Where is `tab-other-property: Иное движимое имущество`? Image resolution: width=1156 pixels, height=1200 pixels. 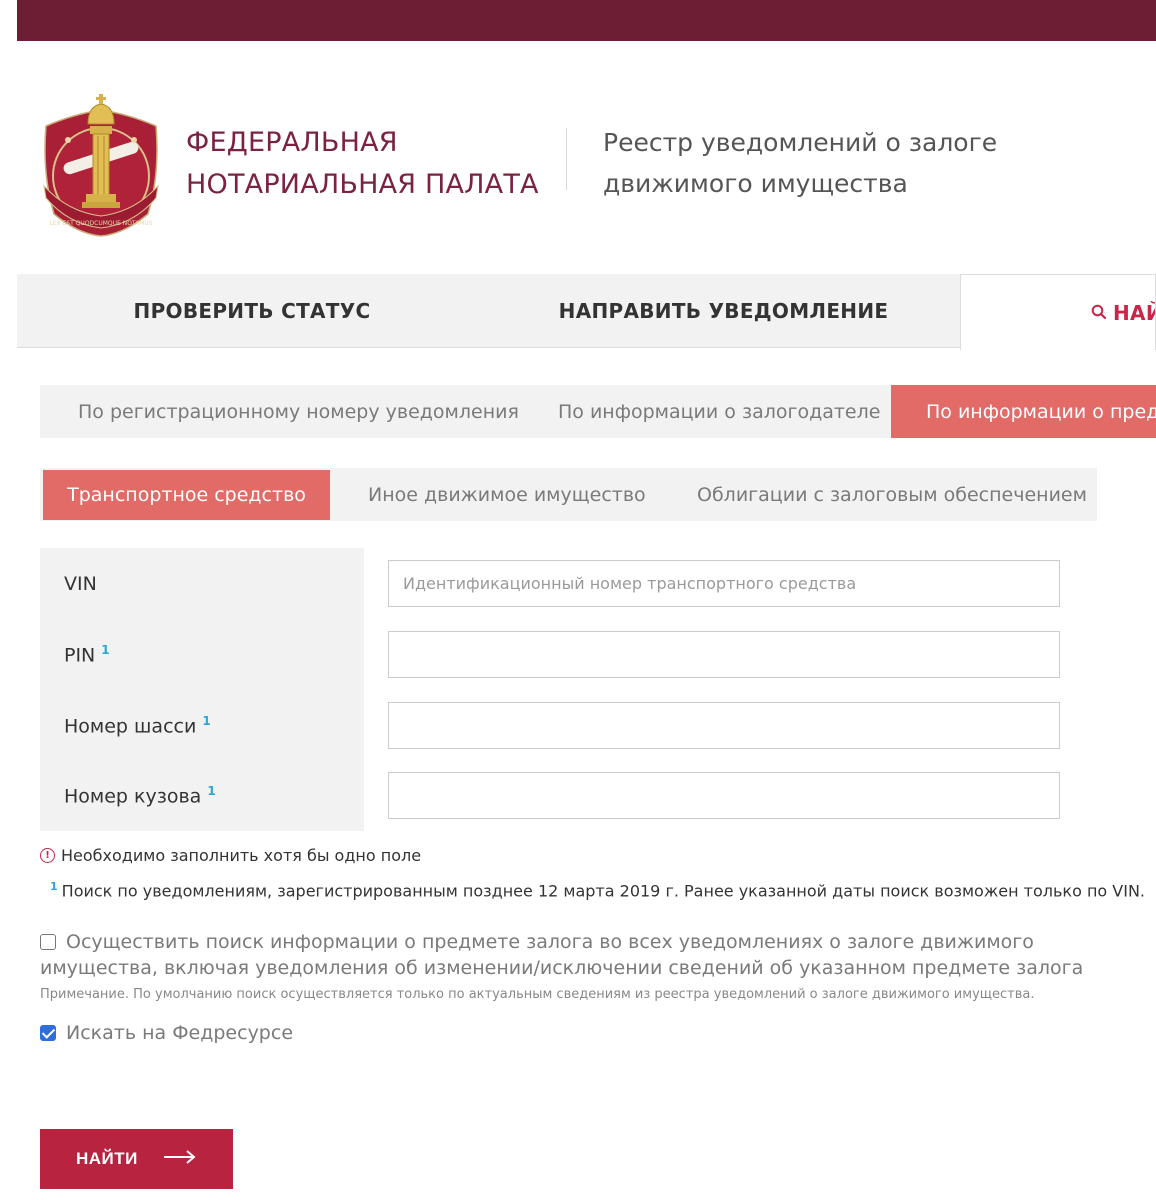 tab-other-property: Иное движимое имущество is located at coordinates (507, 495).